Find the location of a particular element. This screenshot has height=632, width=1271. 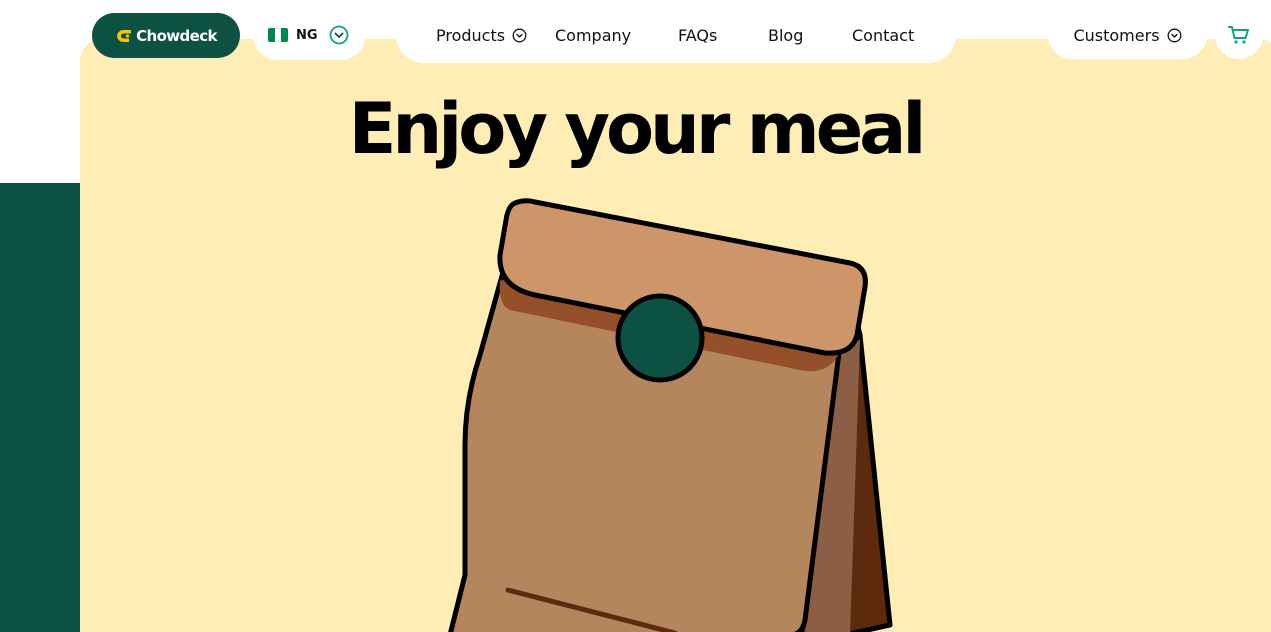

chowdeck-logo-icon is located at coordinates (124, 36).